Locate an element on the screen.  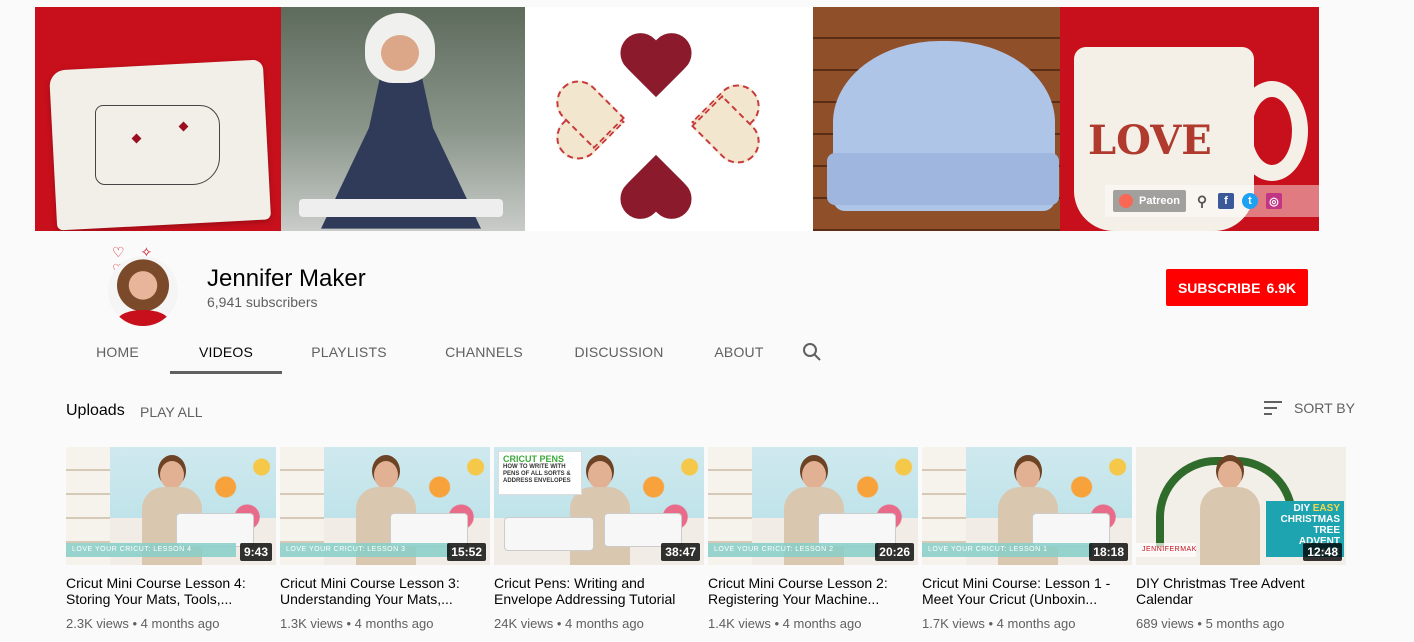
sort-by-label: SORT BY is located at coordinates (1324, 408).